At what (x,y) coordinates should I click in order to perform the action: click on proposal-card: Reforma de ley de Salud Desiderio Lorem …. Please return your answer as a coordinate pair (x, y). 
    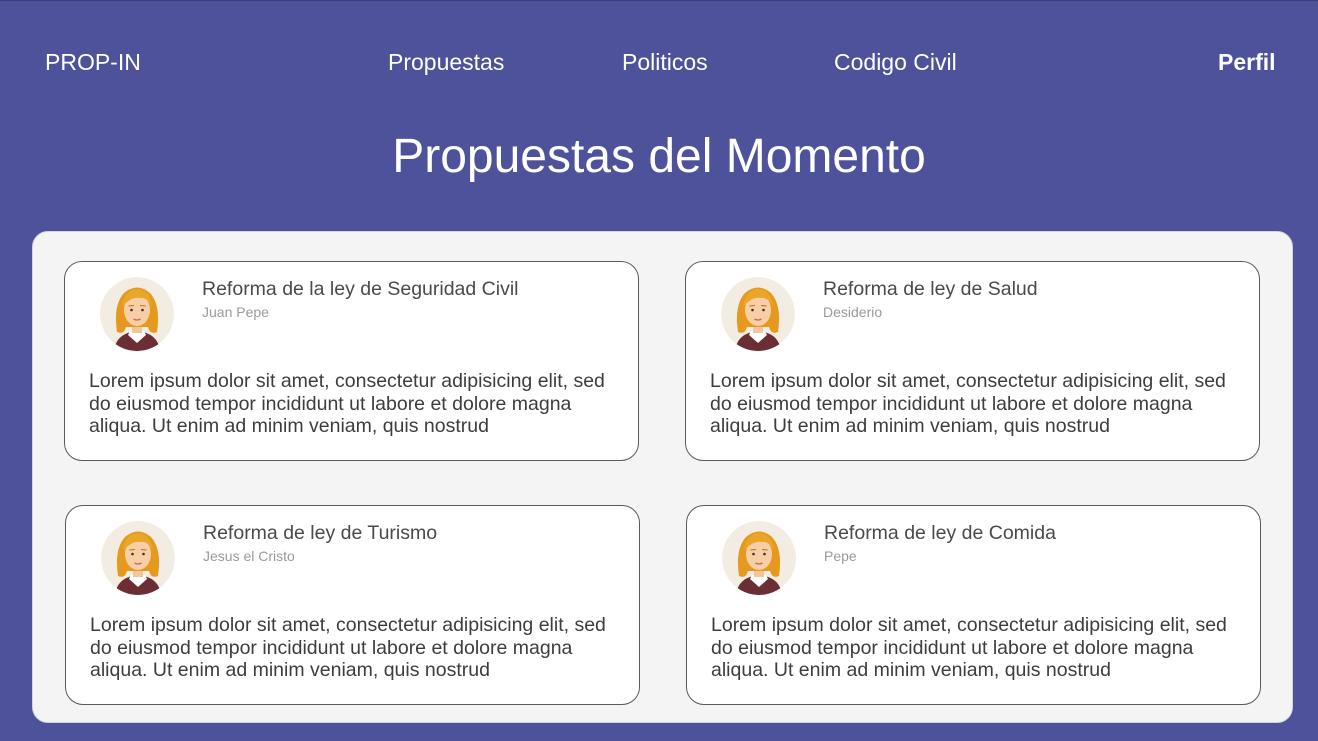
    Looking at the image, I should click on (972, 361).